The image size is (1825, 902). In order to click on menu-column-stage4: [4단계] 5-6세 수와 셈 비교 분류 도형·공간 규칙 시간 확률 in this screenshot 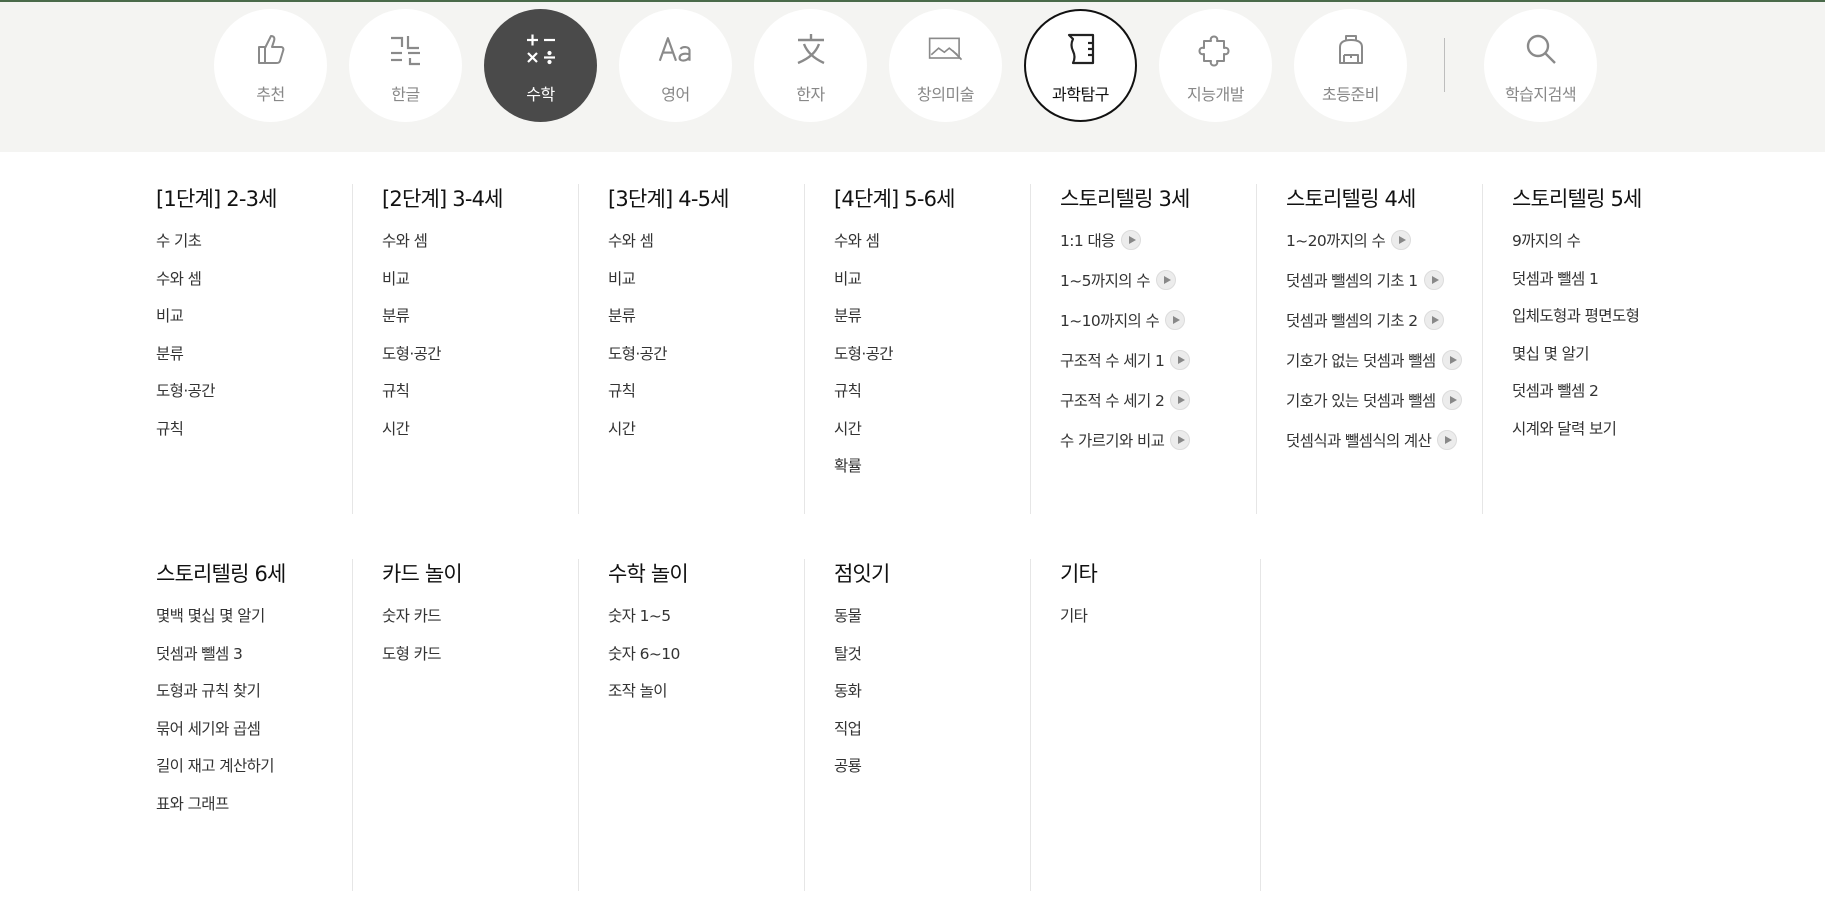, I will do `click(924, 349)`.